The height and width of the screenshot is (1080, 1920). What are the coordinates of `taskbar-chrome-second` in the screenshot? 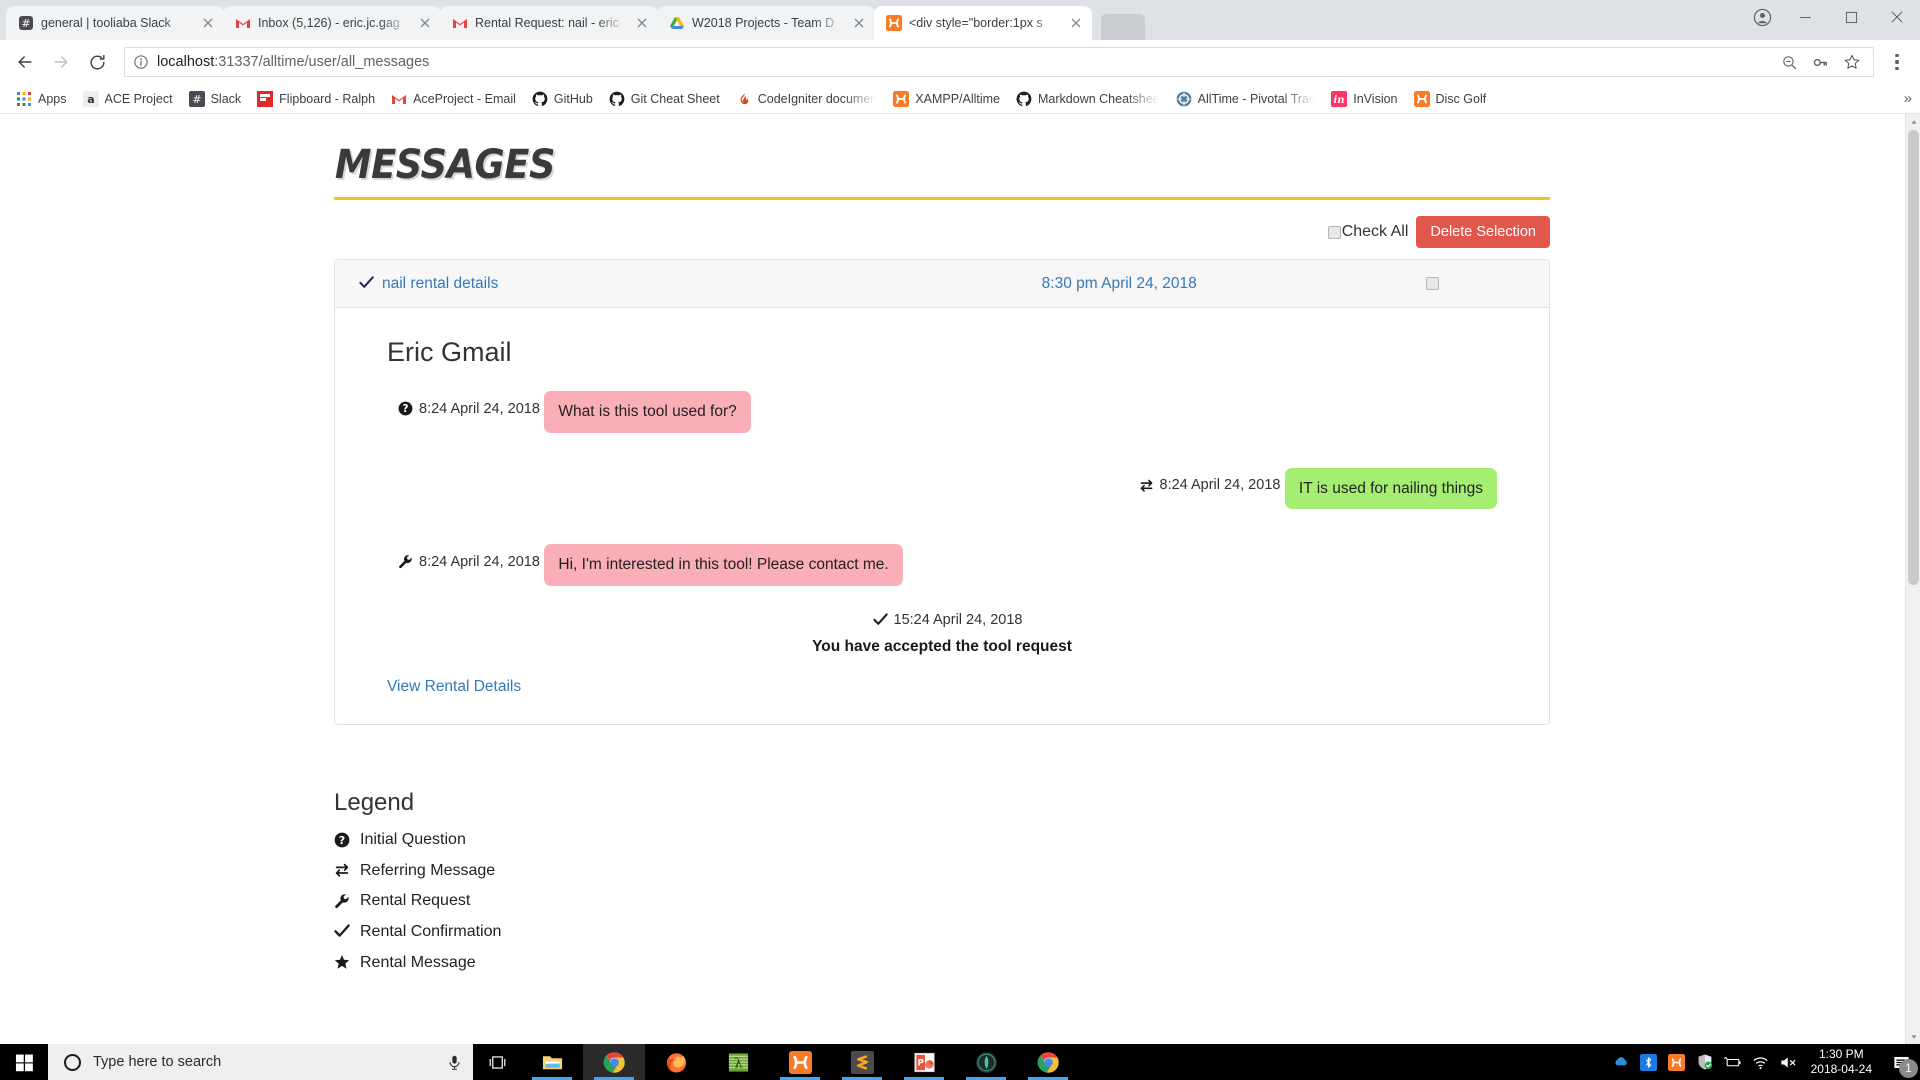 It's located at (1048, 1062).